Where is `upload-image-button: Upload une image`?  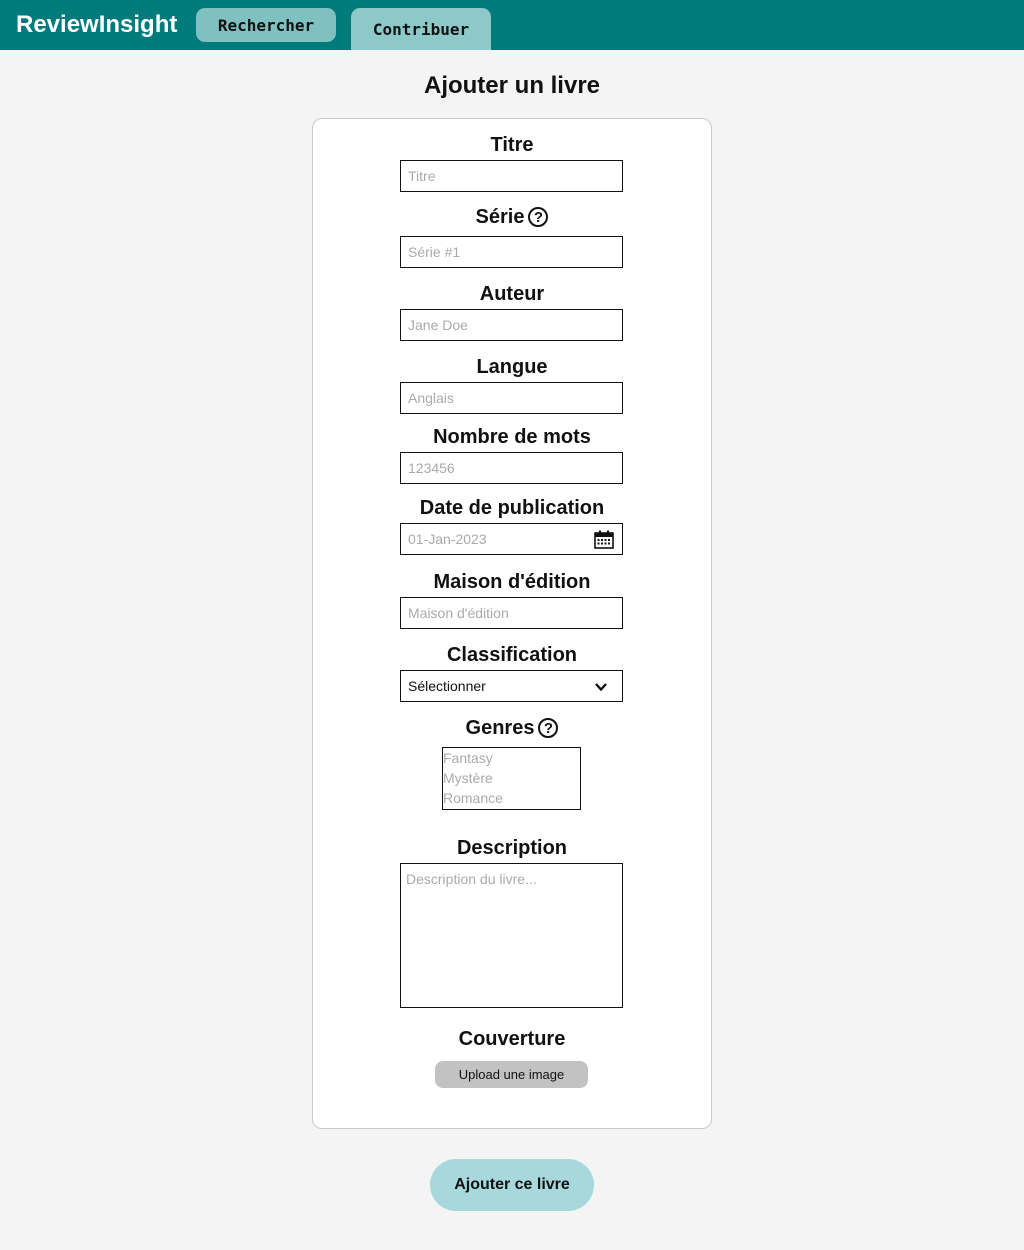
upload-image-button: Upload une image is located at coordinates (511, 1074).